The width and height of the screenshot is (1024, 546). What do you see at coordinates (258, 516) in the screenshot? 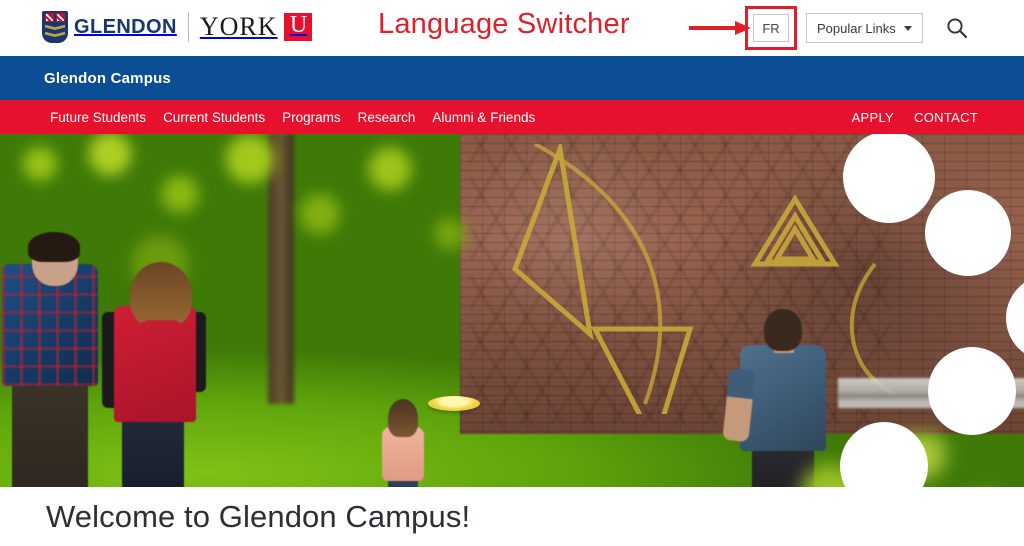
I see `page-title: Welcome to Glendon Campus!` at bounding box center [258, 516].